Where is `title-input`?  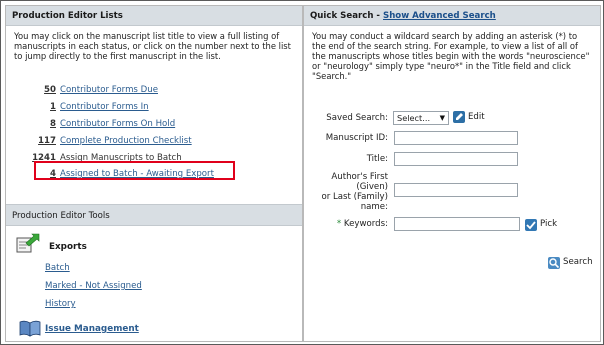 title-input is located at coordinates (456, 159).